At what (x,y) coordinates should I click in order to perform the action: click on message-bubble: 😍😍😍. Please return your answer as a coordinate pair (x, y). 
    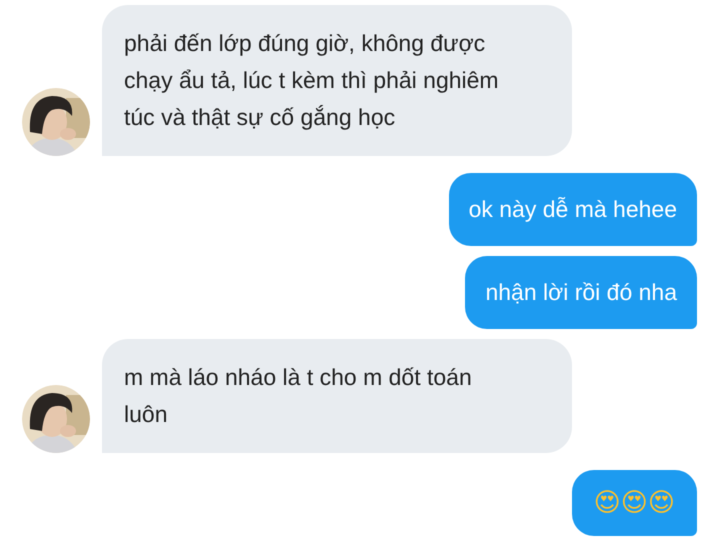
    Looking at the image, I should click on (634, 503).